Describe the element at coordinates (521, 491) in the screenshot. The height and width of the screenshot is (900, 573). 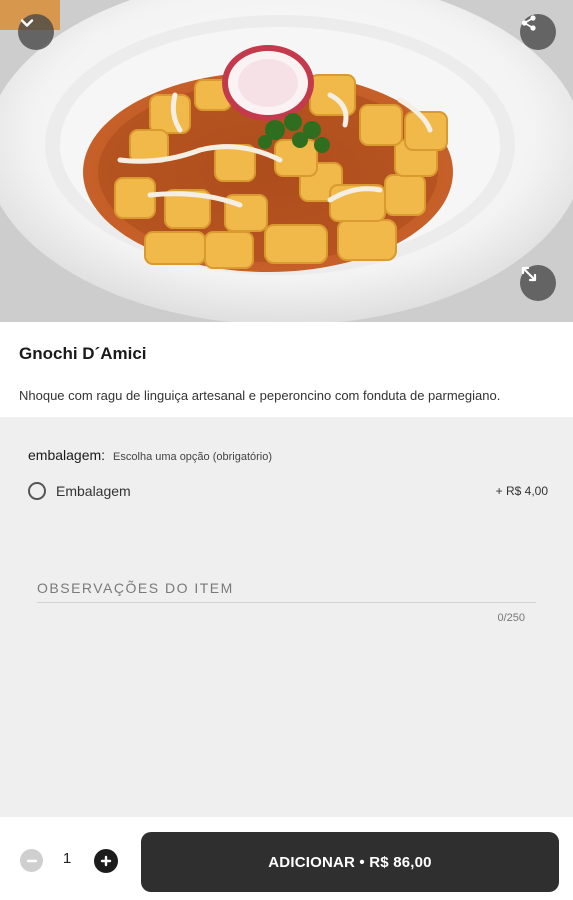
I see `option-price: + R$ 4,00` at that location.